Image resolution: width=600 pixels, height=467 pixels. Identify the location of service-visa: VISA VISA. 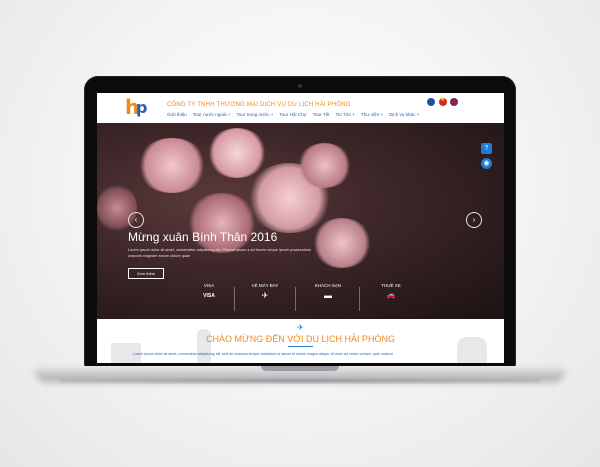
(209, 292).